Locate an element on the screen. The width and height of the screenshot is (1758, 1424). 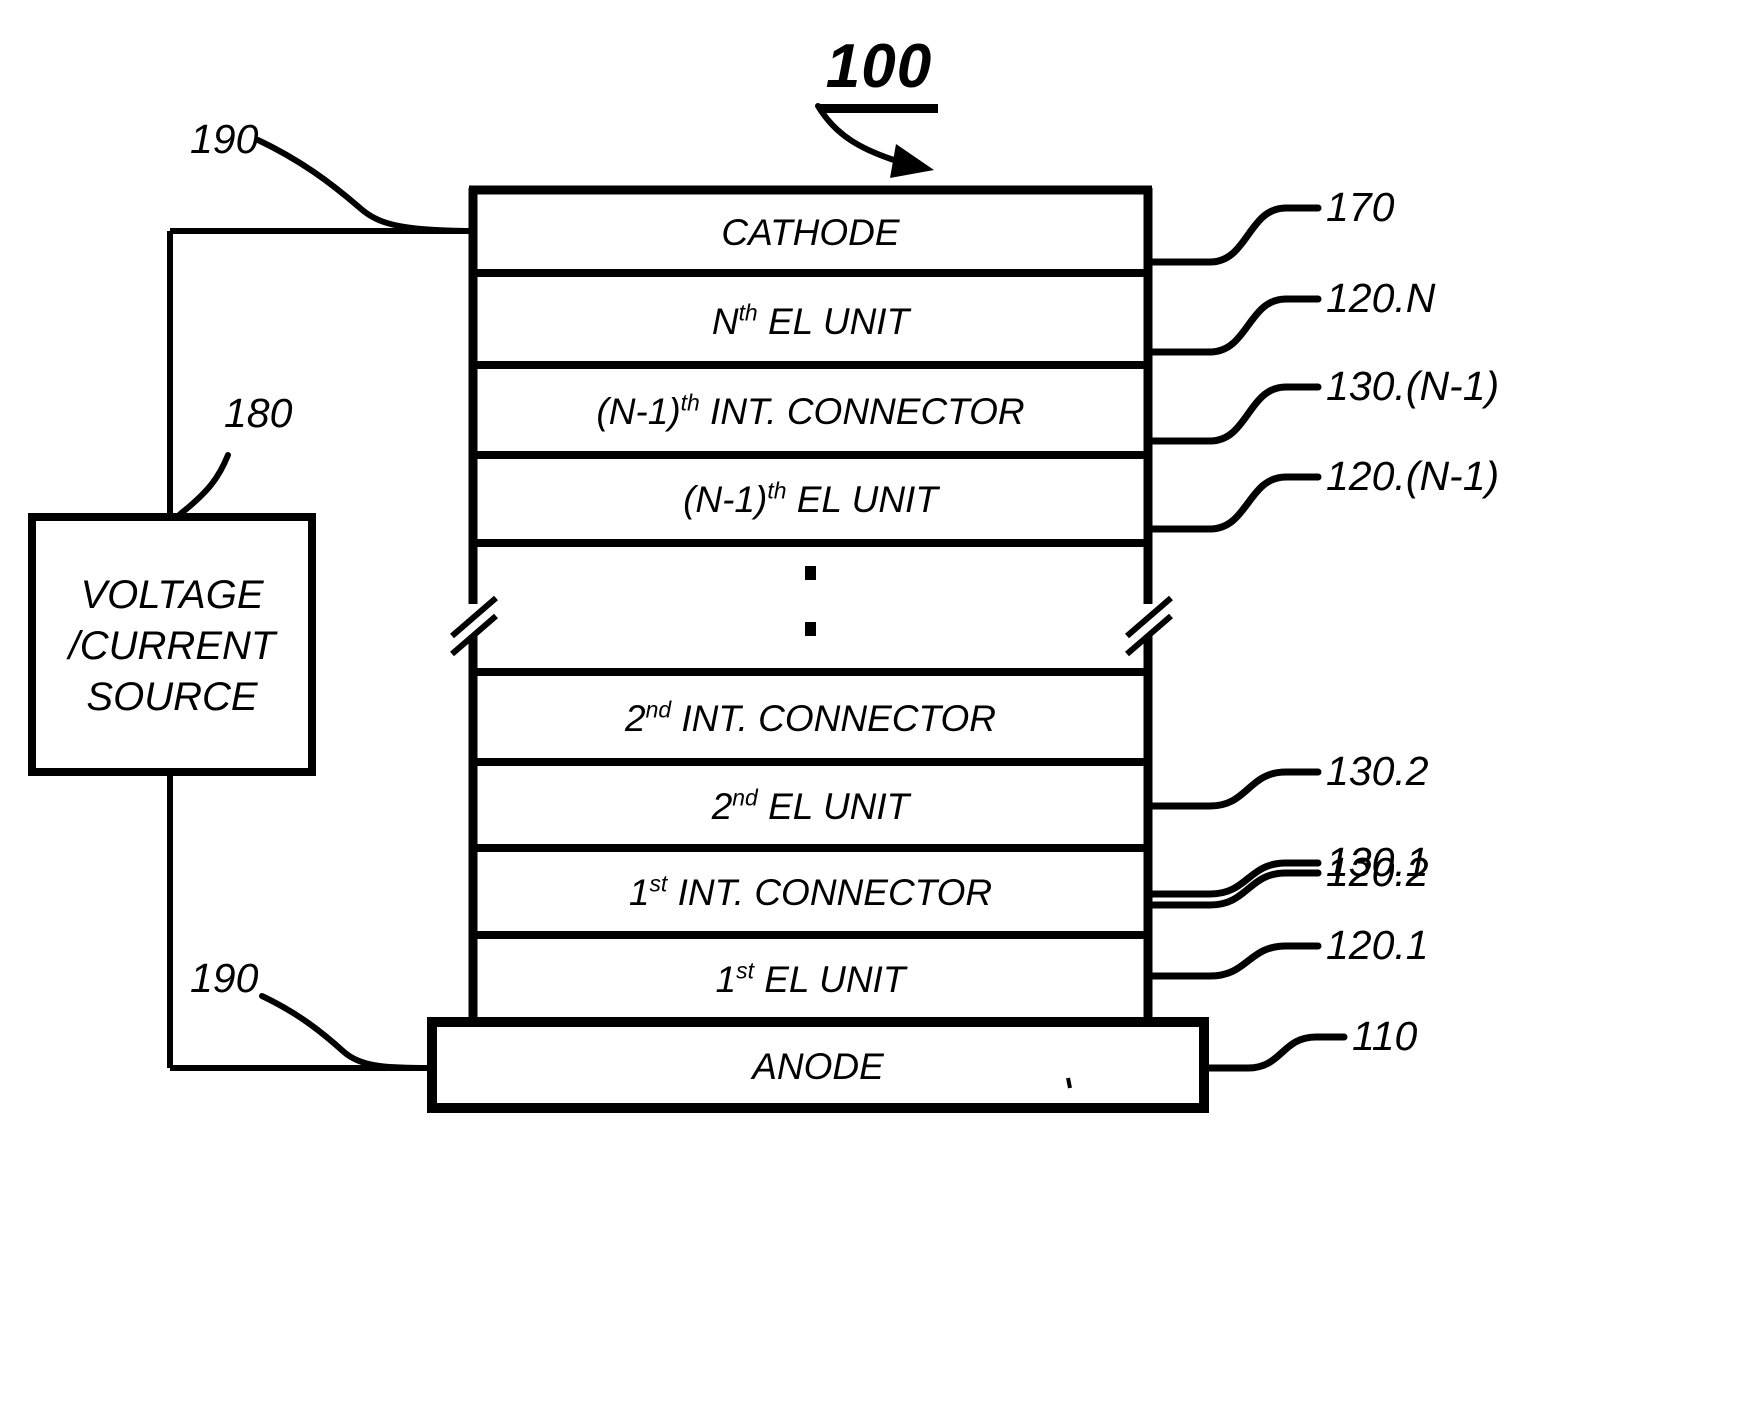
layer-label-int-conn-2: 2nd INT. CONNECTOR is located at coordinates (810, 719).